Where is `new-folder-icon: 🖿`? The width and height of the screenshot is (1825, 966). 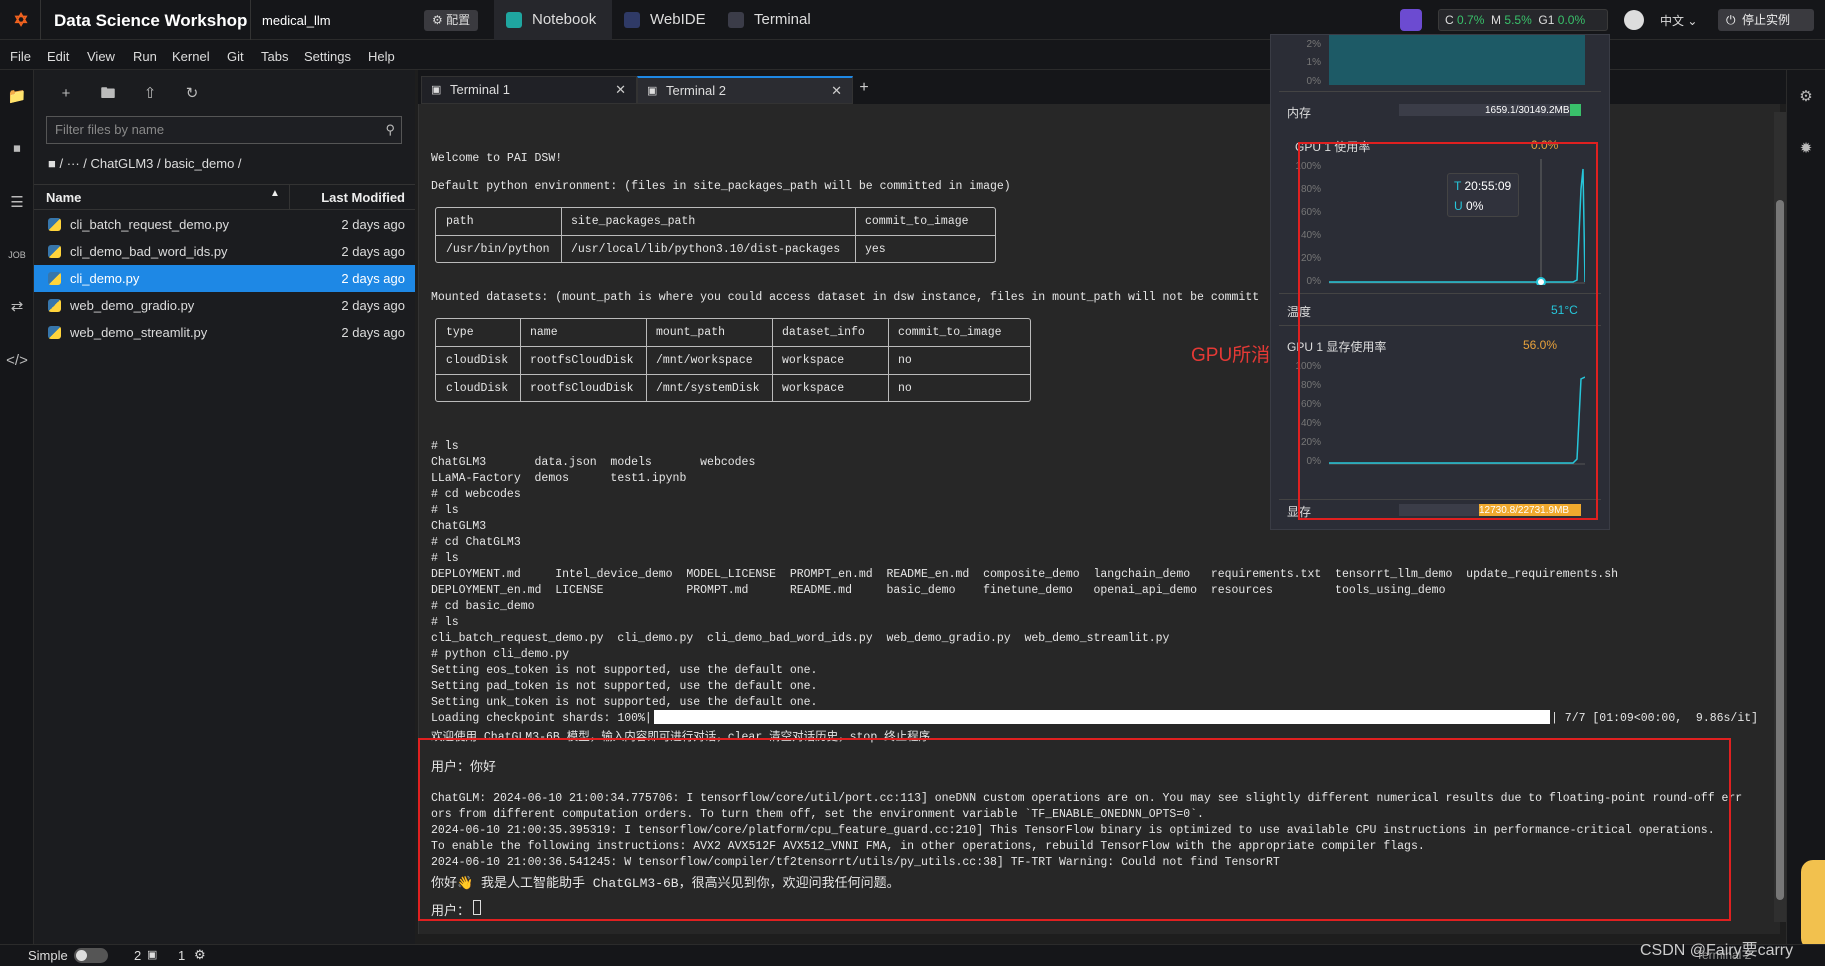 new-folder-icon: 🖿 is located at coordinates (108, 94).